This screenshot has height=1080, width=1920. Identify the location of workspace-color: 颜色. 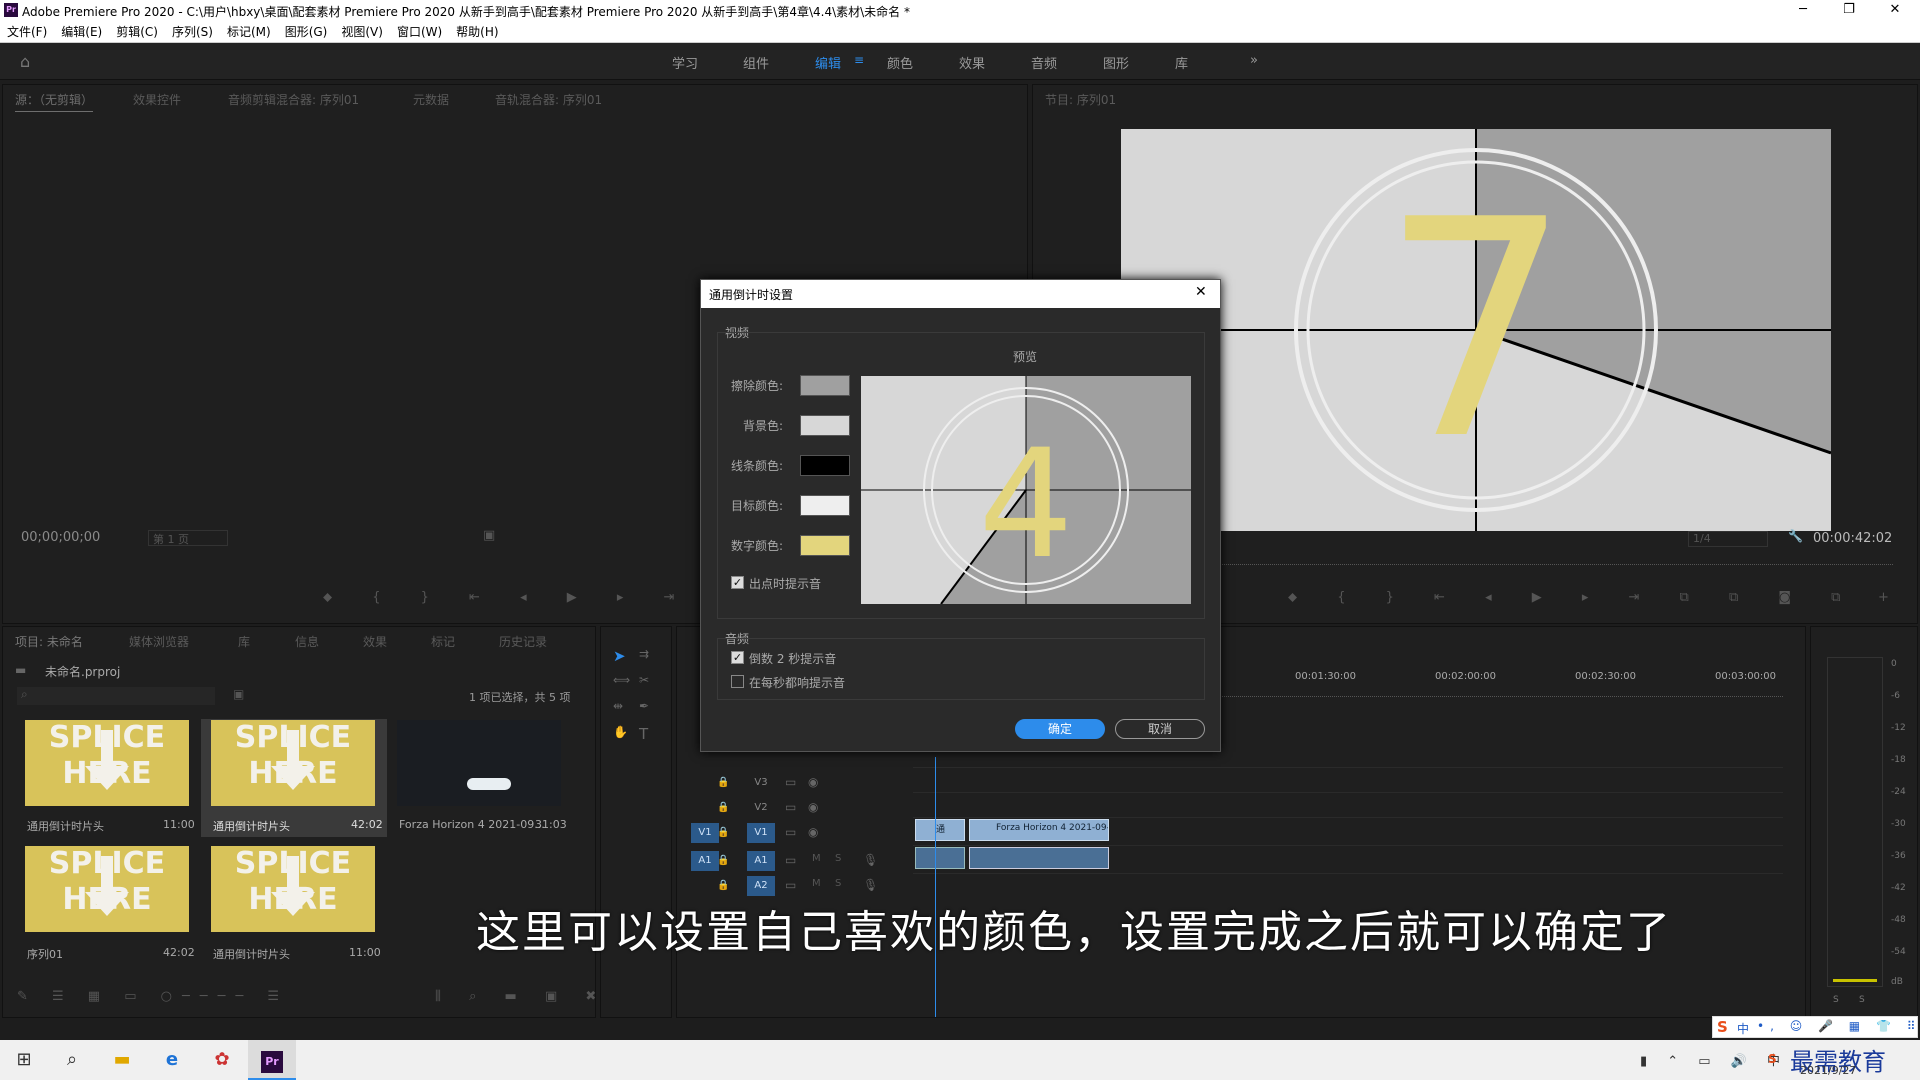
(900, 62).